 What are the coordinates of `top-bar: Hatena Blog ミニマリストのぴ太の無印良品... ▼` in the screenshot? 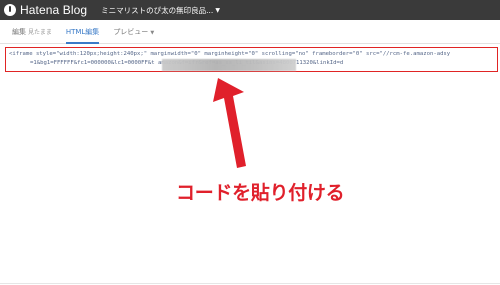 It's located at (250, 10).